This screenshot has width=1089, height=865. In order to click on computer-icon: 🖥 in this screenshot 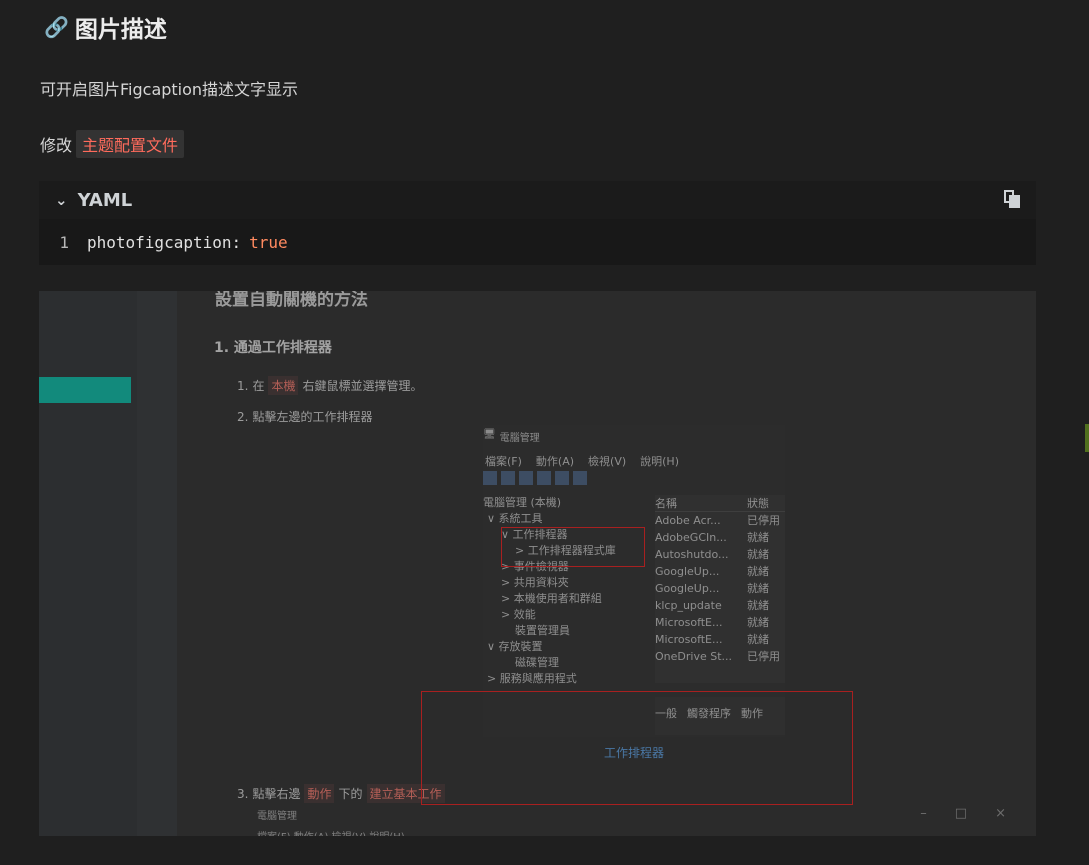, I will do `click(489, 434)`.